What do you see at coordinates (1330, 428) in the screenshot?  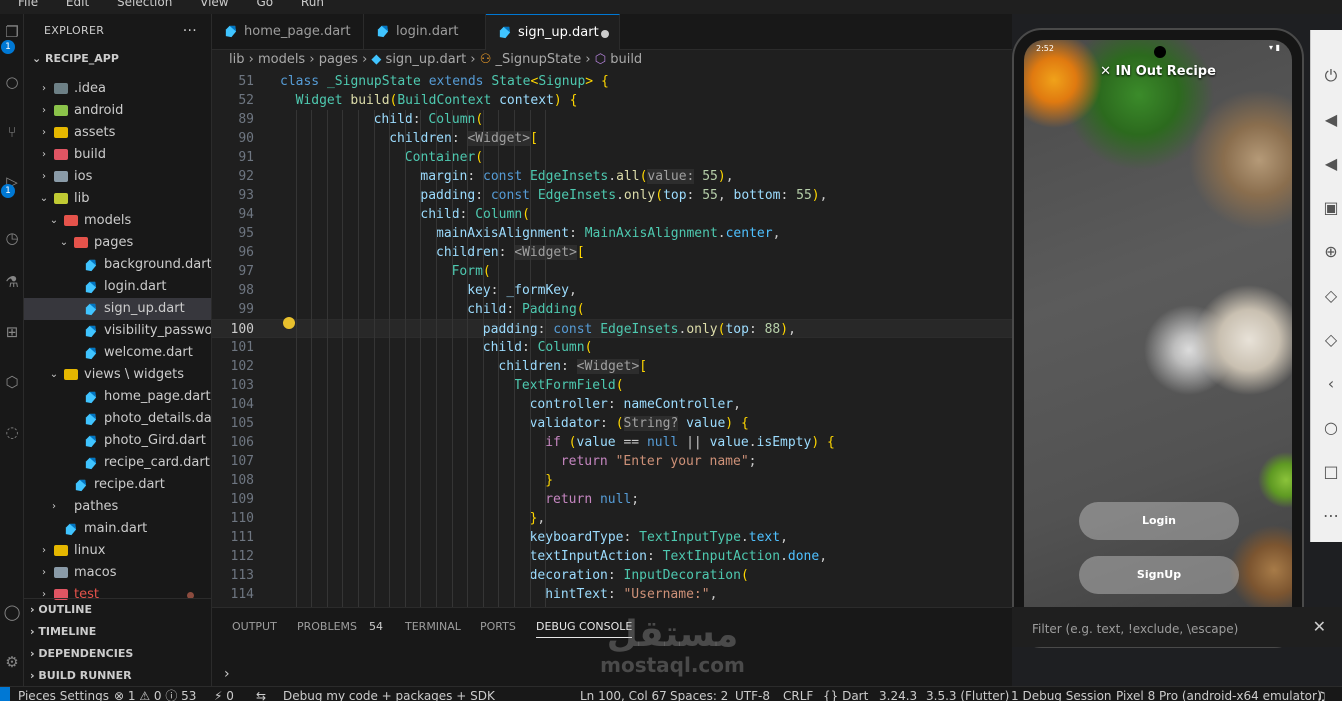 I see `home-icon: ○` at bounding box center [1330, 428].